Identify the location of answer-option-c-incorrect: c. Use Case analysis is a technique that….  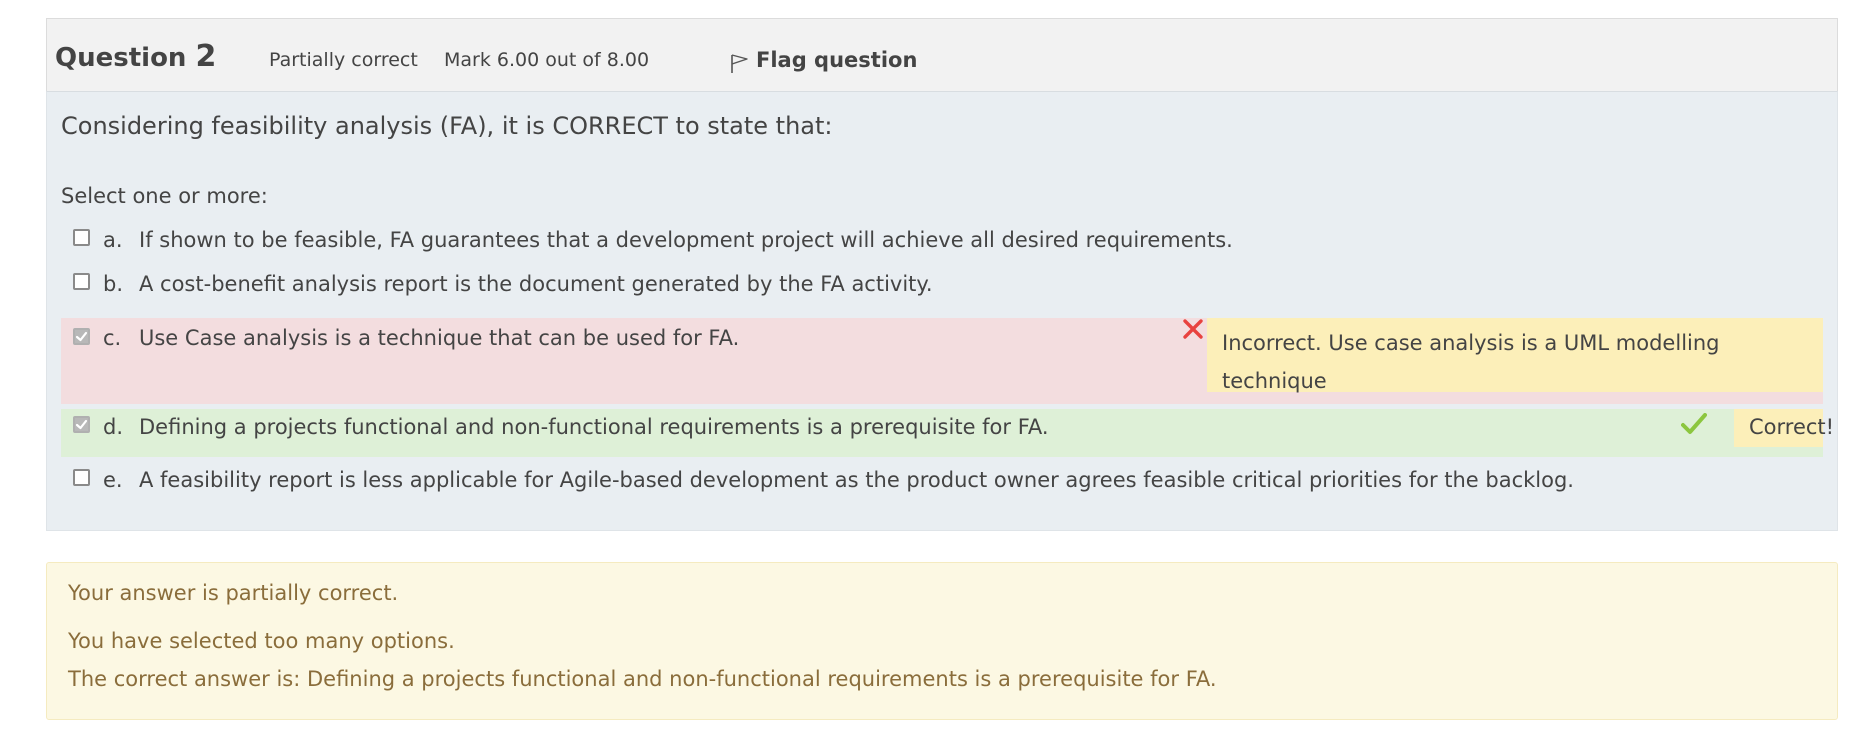
(942, 374).